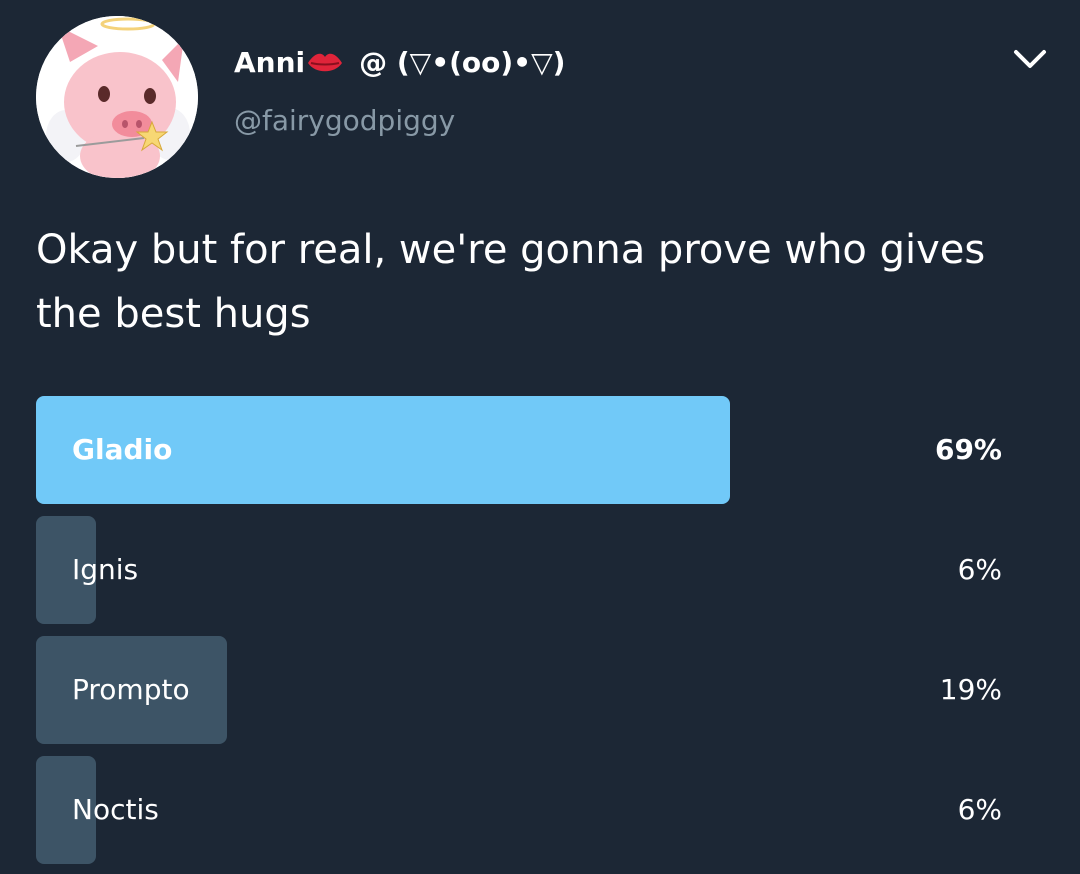 The image size is (1080, 874). Describe the element at coordinates (344, 120) in the screenshot. I see `user-handle: @fairygodpiggy` at that location.